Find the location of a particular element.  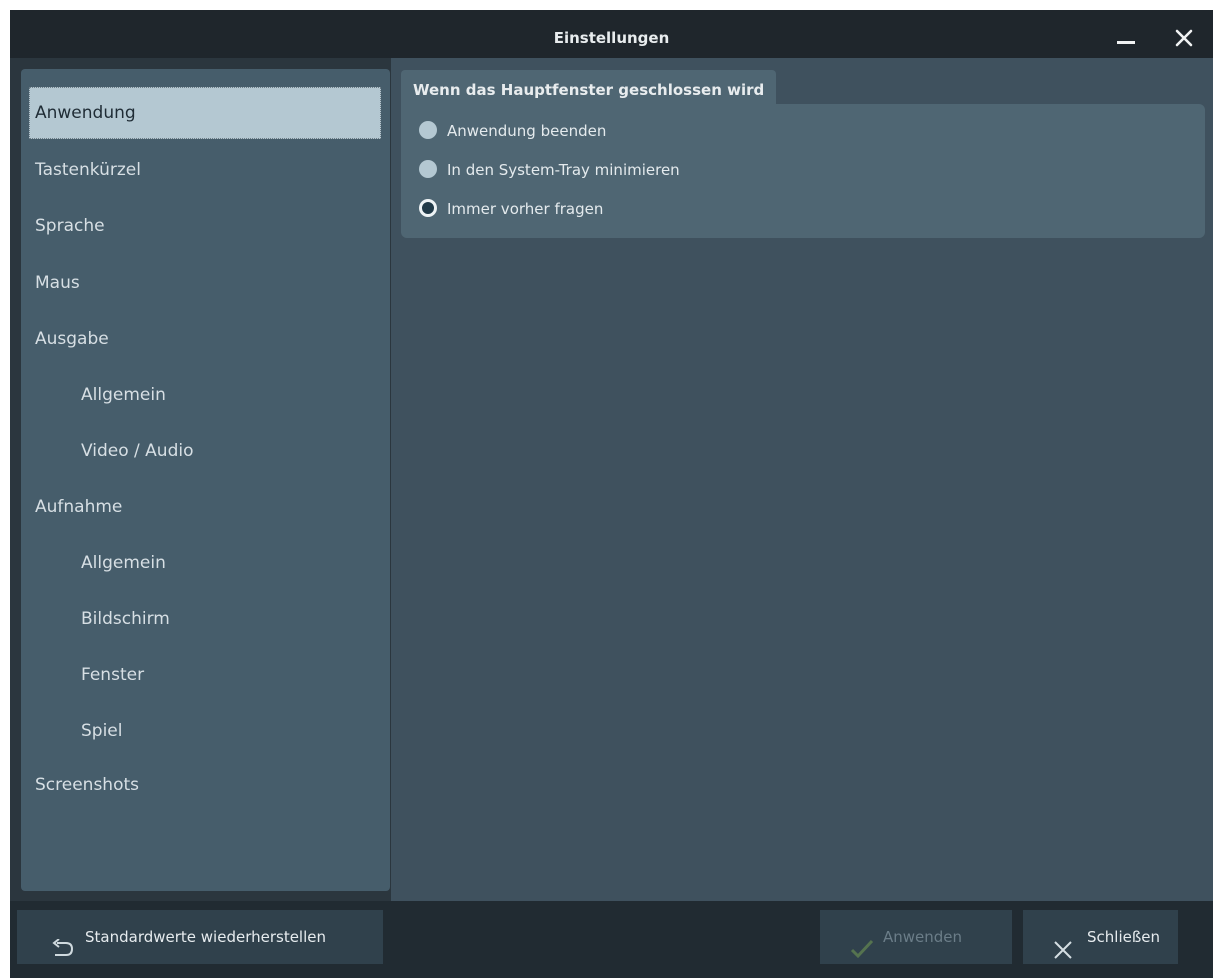

nav-item-screenshots: Screenshots is located at coordinates (205, 785).